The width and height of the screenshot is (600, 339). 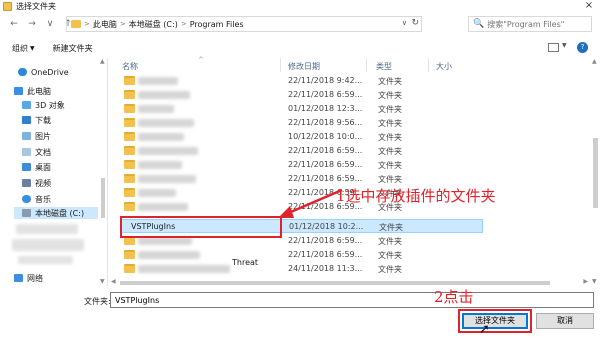 I want to click on folder-name-field, so click(x=352, y=300).